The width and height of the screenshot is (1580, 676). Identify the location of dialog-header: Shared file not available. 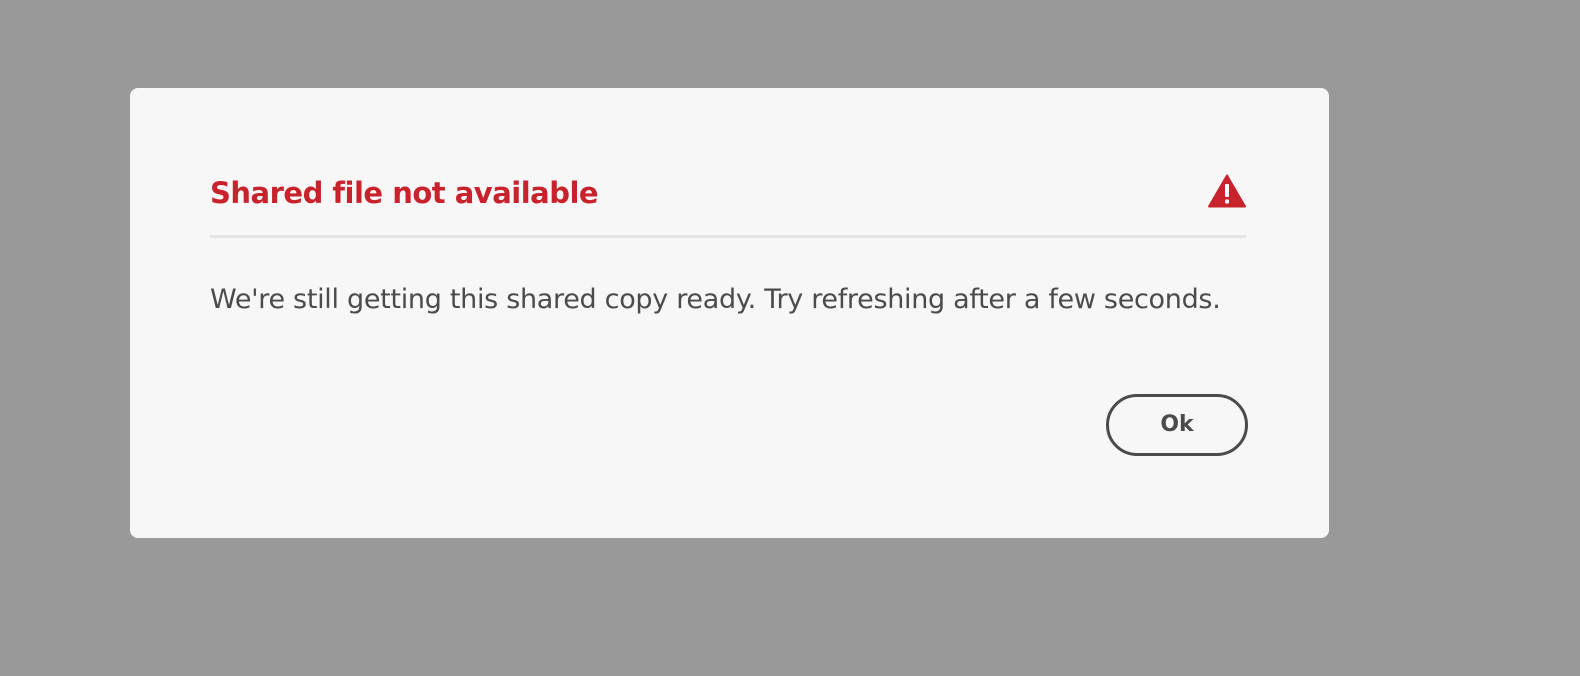
(728, 203).